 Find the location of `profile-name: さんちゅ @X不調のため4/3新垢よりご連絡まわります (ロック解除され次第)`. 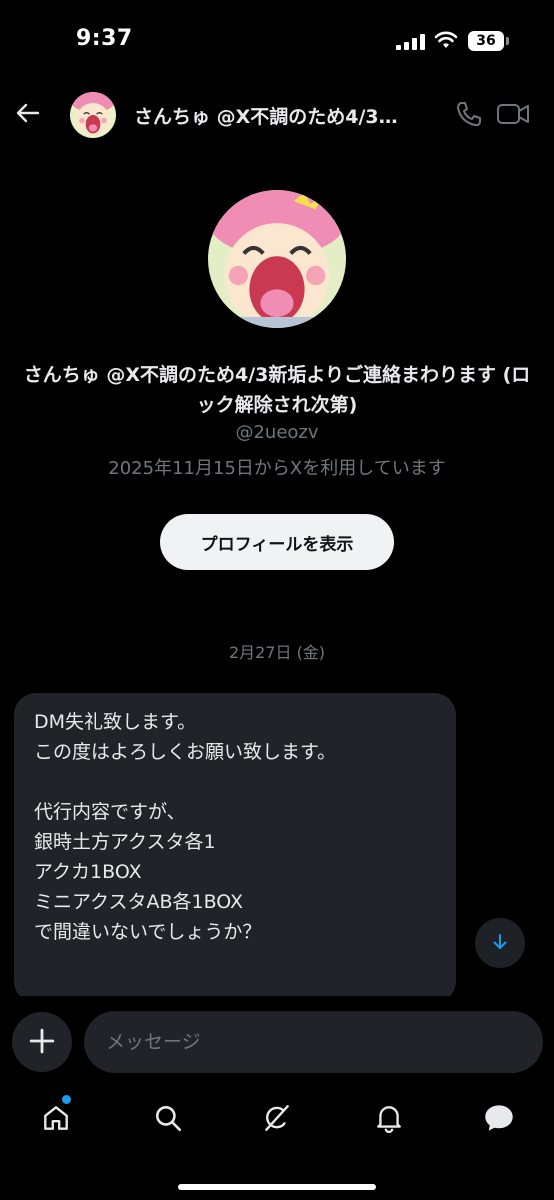

profile-name: さんちゅ @X不調のため4/3新垢よりご連絡まわります (ロック解除され次第) is located at coordinates (277, 390).